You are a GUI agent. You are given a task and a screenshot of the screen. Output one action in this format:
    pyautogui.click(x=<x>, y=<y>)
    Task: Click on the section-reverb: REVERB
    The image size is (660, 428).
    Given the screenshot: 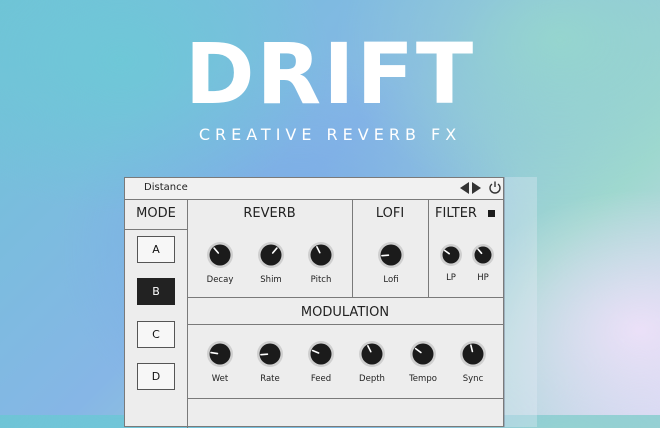 What is the action you would take?
    pyautogui.click(x=269, y=213)
    